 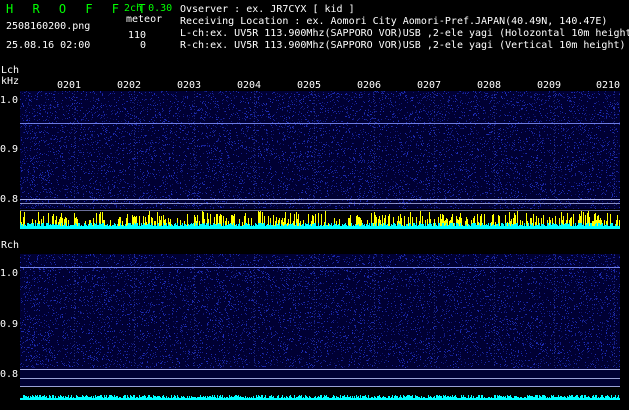 I want to click on time-tick: 0206, so click(x=369, y=85).